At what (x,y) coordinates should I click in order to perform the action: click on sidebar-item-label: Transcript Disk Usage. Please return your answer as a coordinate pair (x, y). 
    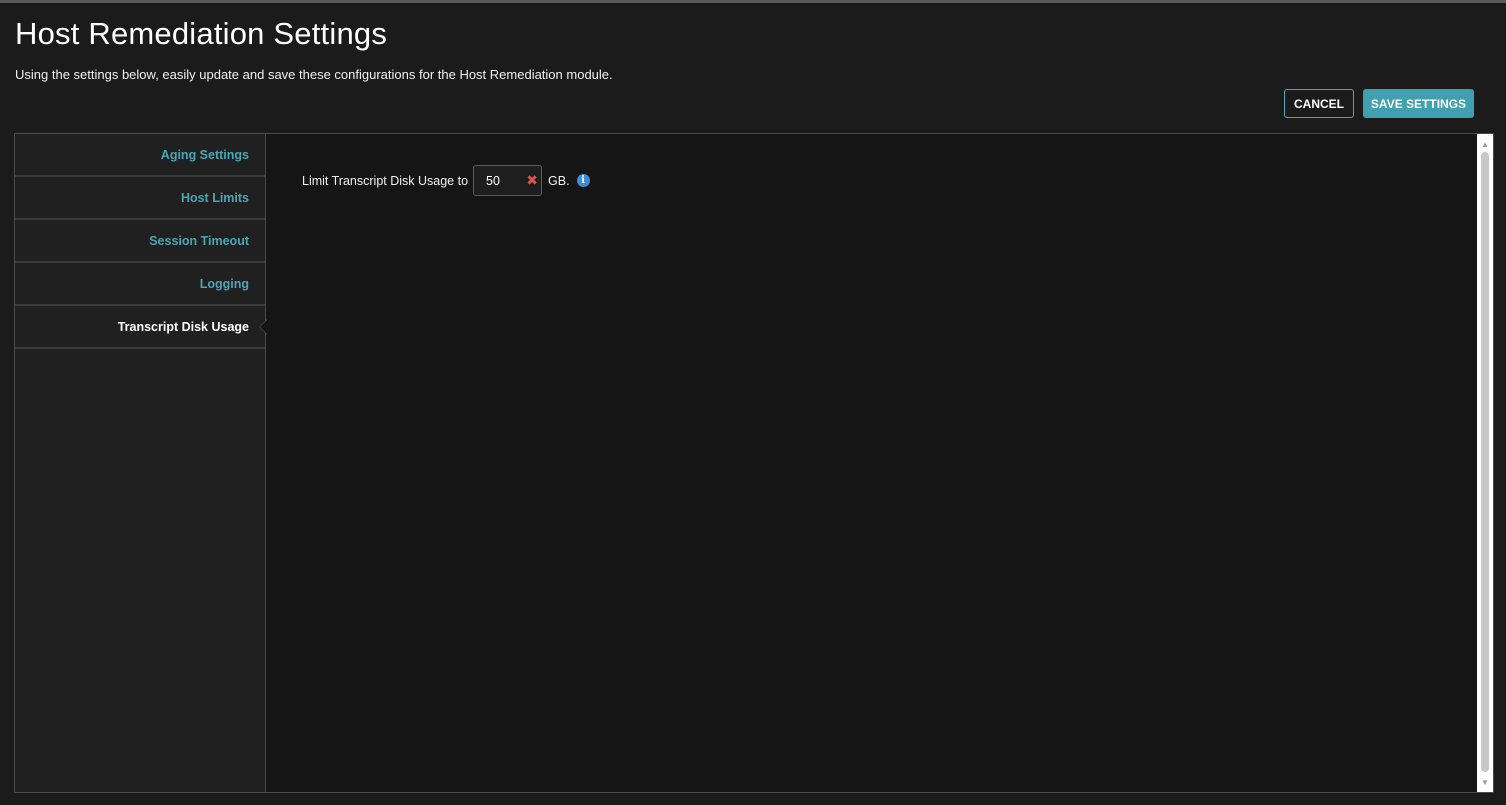
    Looking at the image, I should click on (183, 326).